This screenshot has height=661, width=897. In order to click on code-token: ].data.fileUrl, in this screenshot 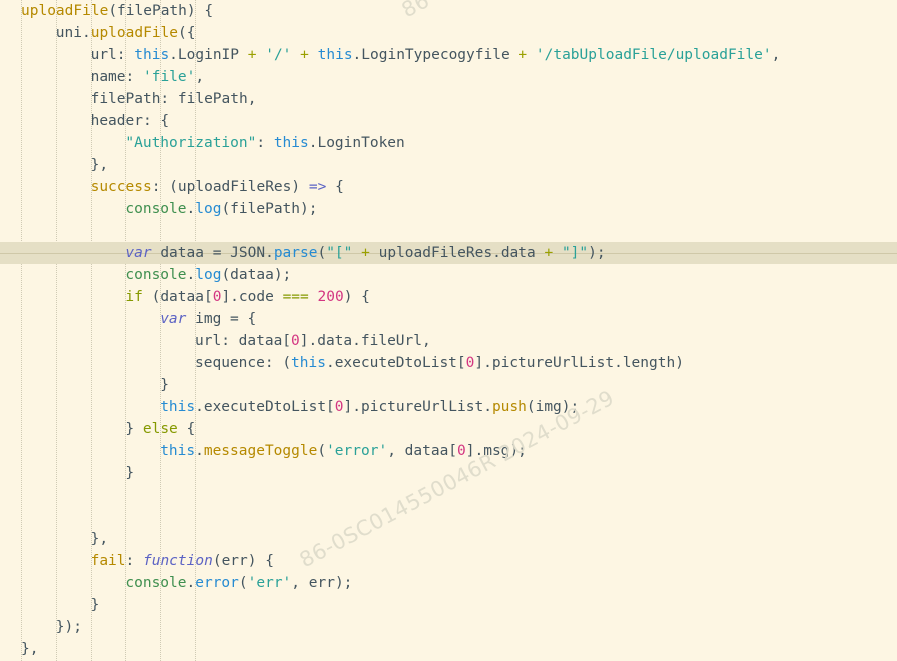, I will do `click(365, 341)`.